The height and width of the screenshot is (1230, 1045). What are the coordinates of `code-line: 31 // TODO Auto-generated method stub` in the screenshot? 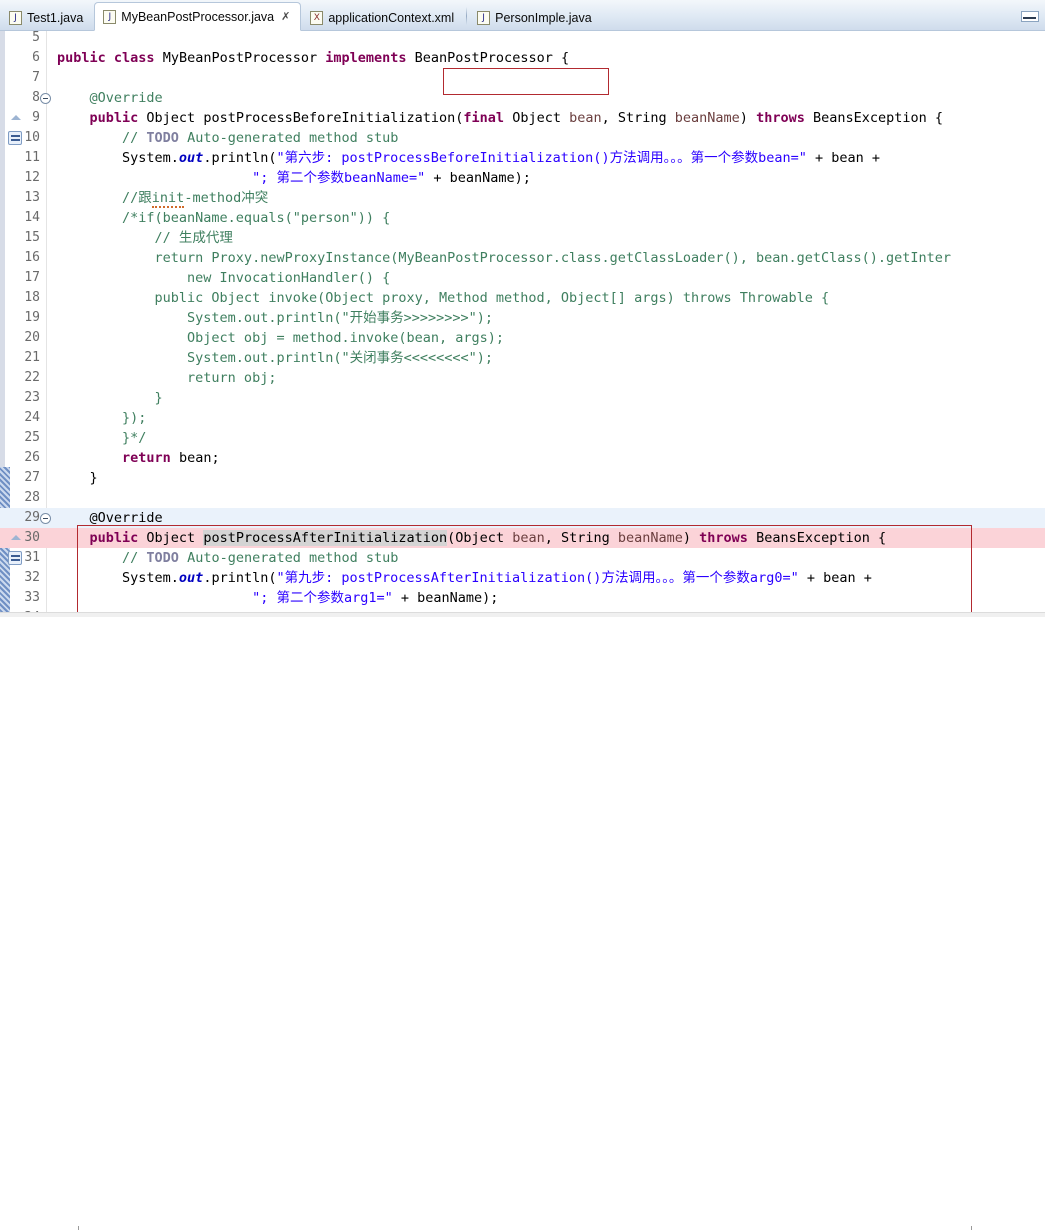 It's located at (522, 558).